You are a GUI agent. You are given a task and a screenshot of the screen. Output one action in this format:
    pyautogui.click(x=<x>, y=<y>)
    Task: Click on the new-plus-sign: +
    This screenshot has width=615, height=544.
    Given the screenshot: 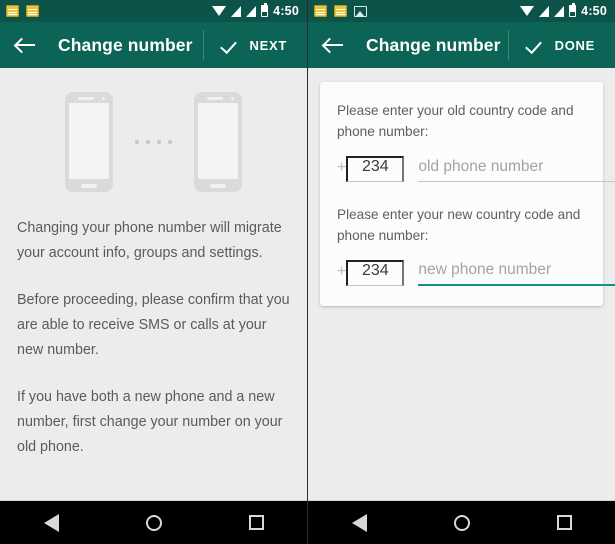 What is the action you would take?
    pyautogui.click(x=342, y=271)
    